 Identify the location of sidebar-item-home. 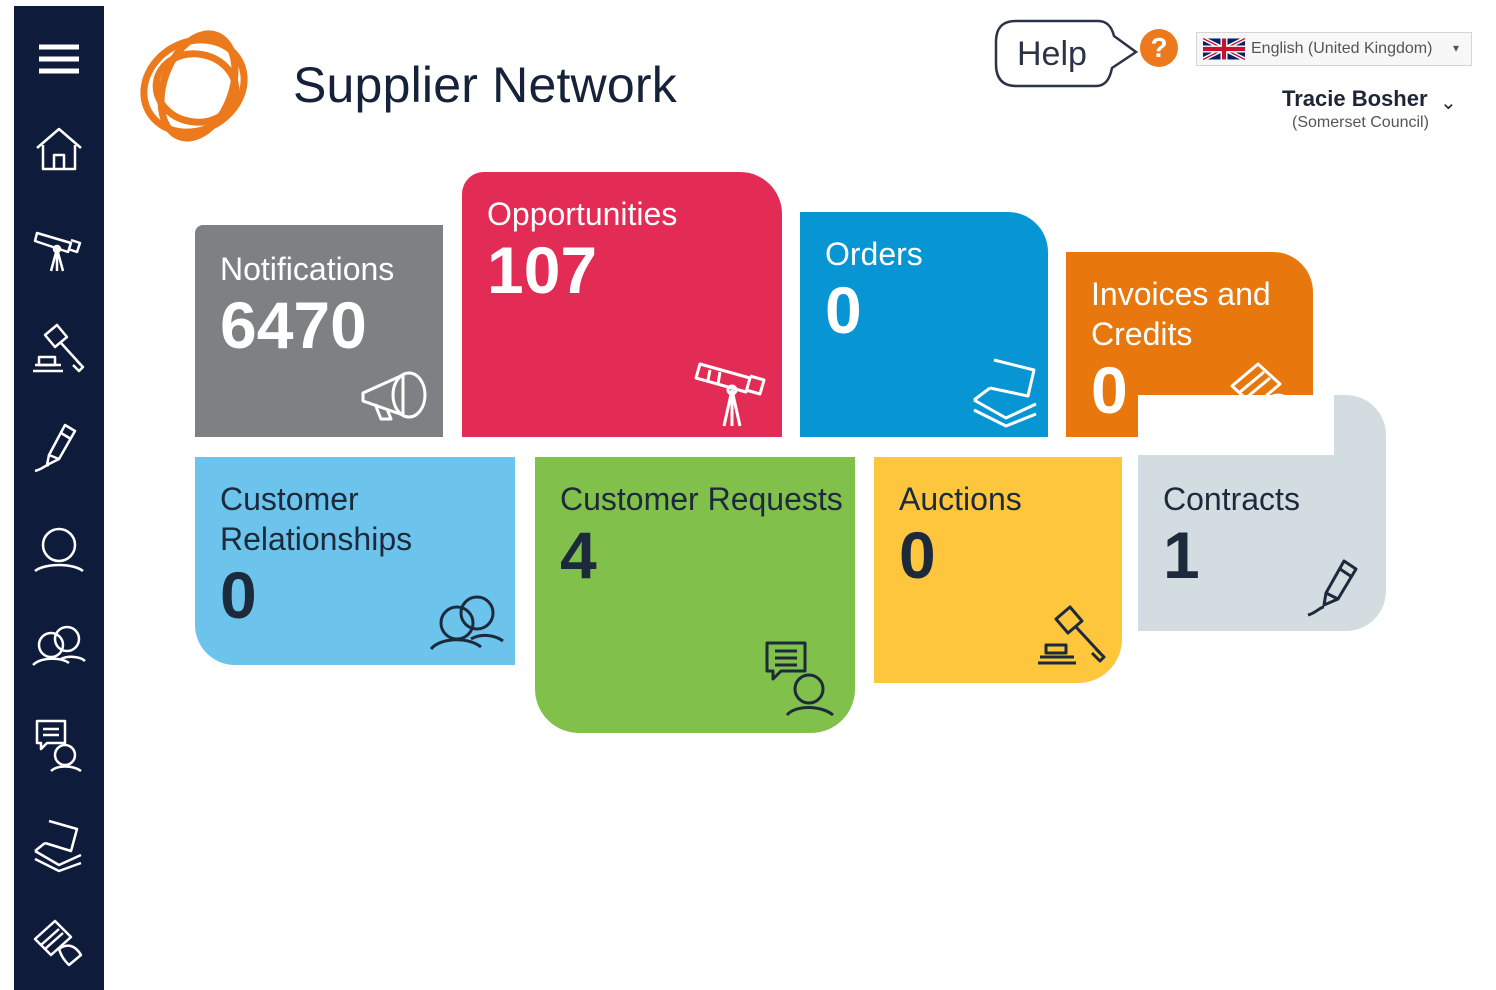
(59, 149).